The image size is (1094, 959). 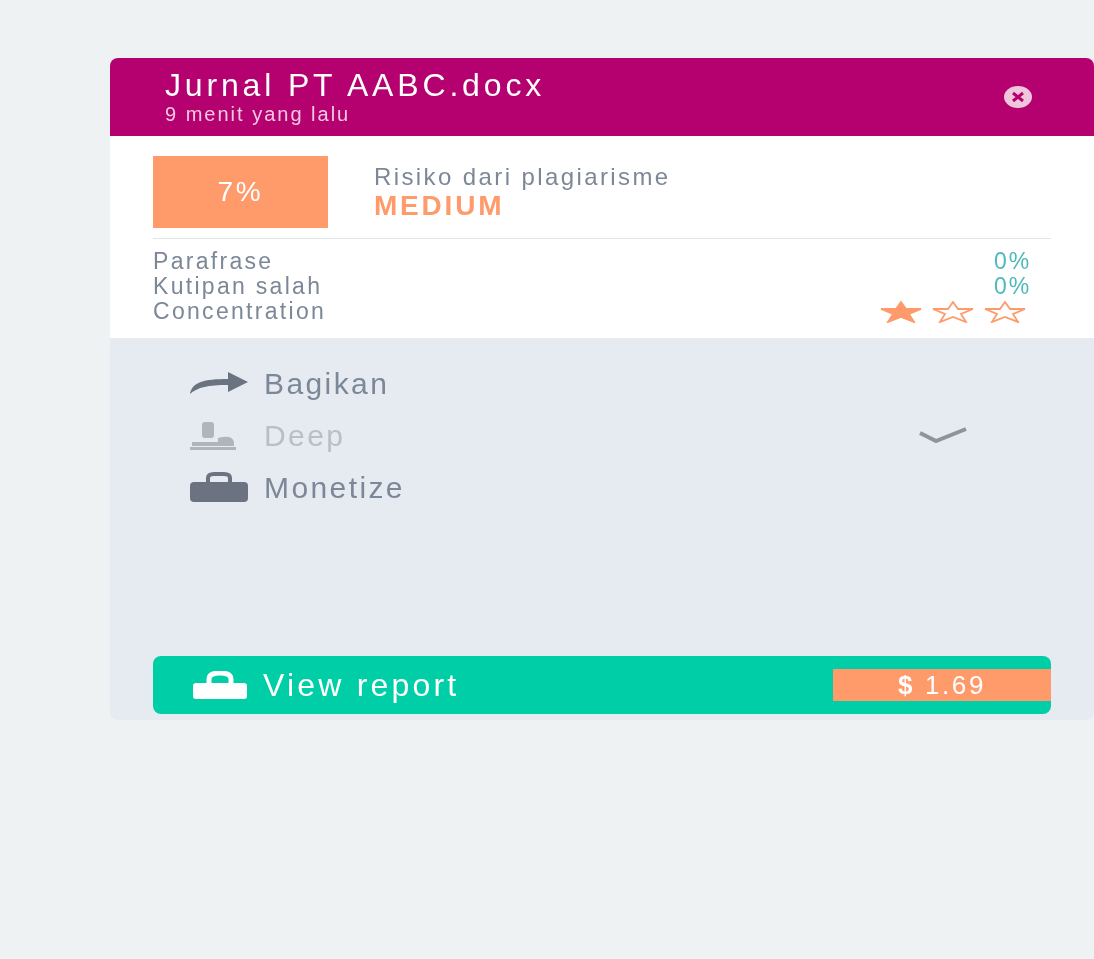 I want to click on close-icon, so click(x=1018, y=97).